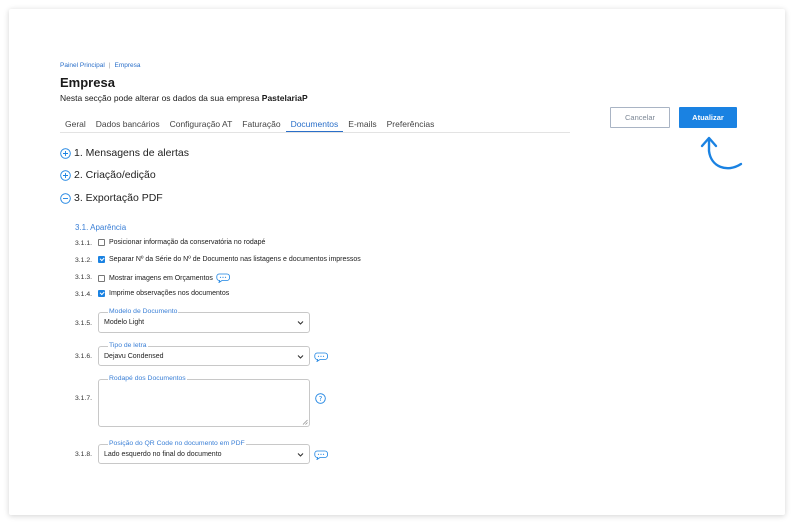 The height and width of the screenshot is (529, 800). Describe the element at coordinates (84, 323) in the screenshot. I see `field-number: 3.1.5.` at that location.